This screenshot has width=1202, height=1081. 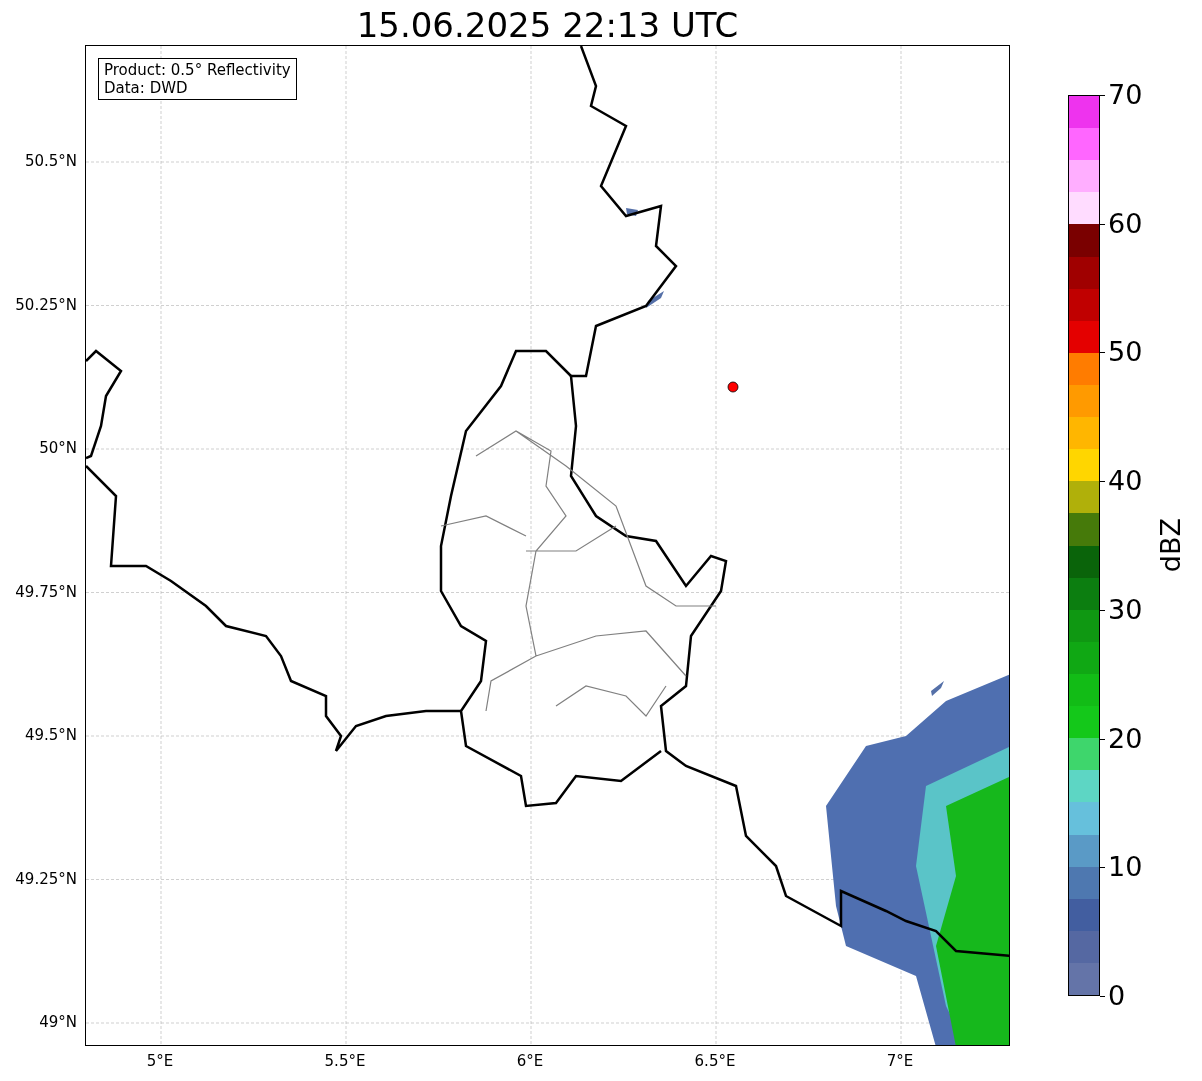 What do you see at coordinates (46, 591) in the screenshot?
I see `latitude-label: 49.75°N` at bounding box center [46, 591].